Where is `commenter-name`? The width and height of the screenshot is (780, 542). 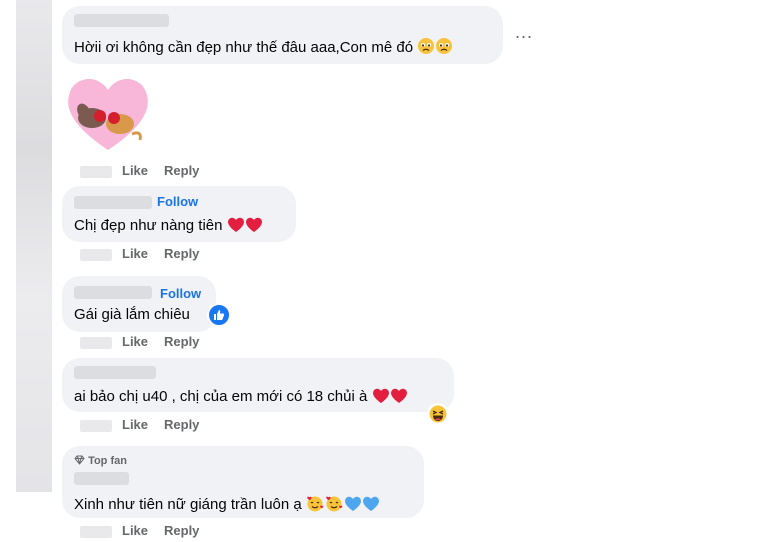
commenter-name is located at coordinates (101, 478).